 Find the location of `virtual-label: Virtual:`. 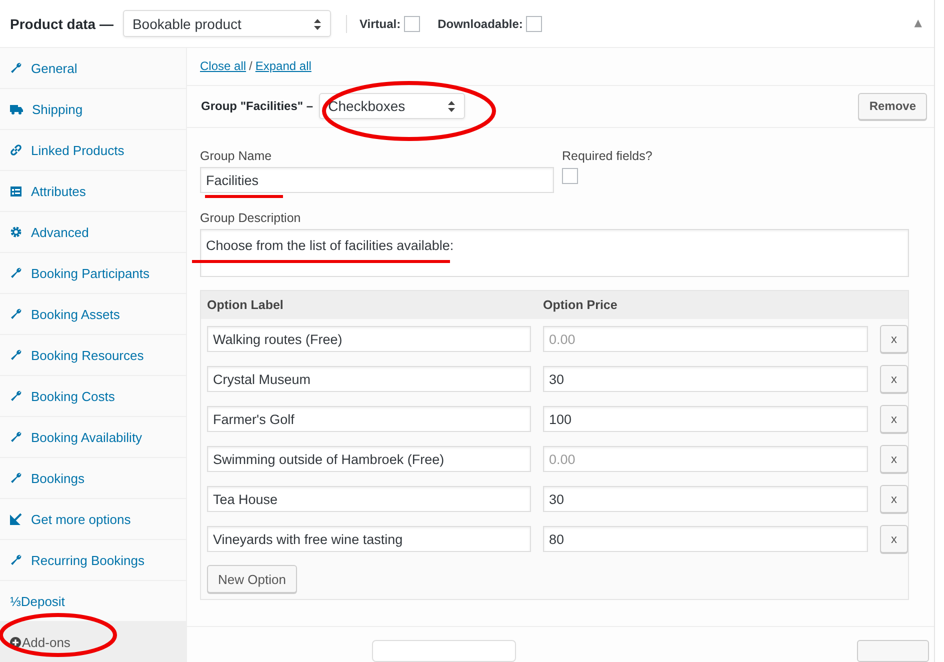

virtual-label: Virtual: is located at coordinates (380, 23).